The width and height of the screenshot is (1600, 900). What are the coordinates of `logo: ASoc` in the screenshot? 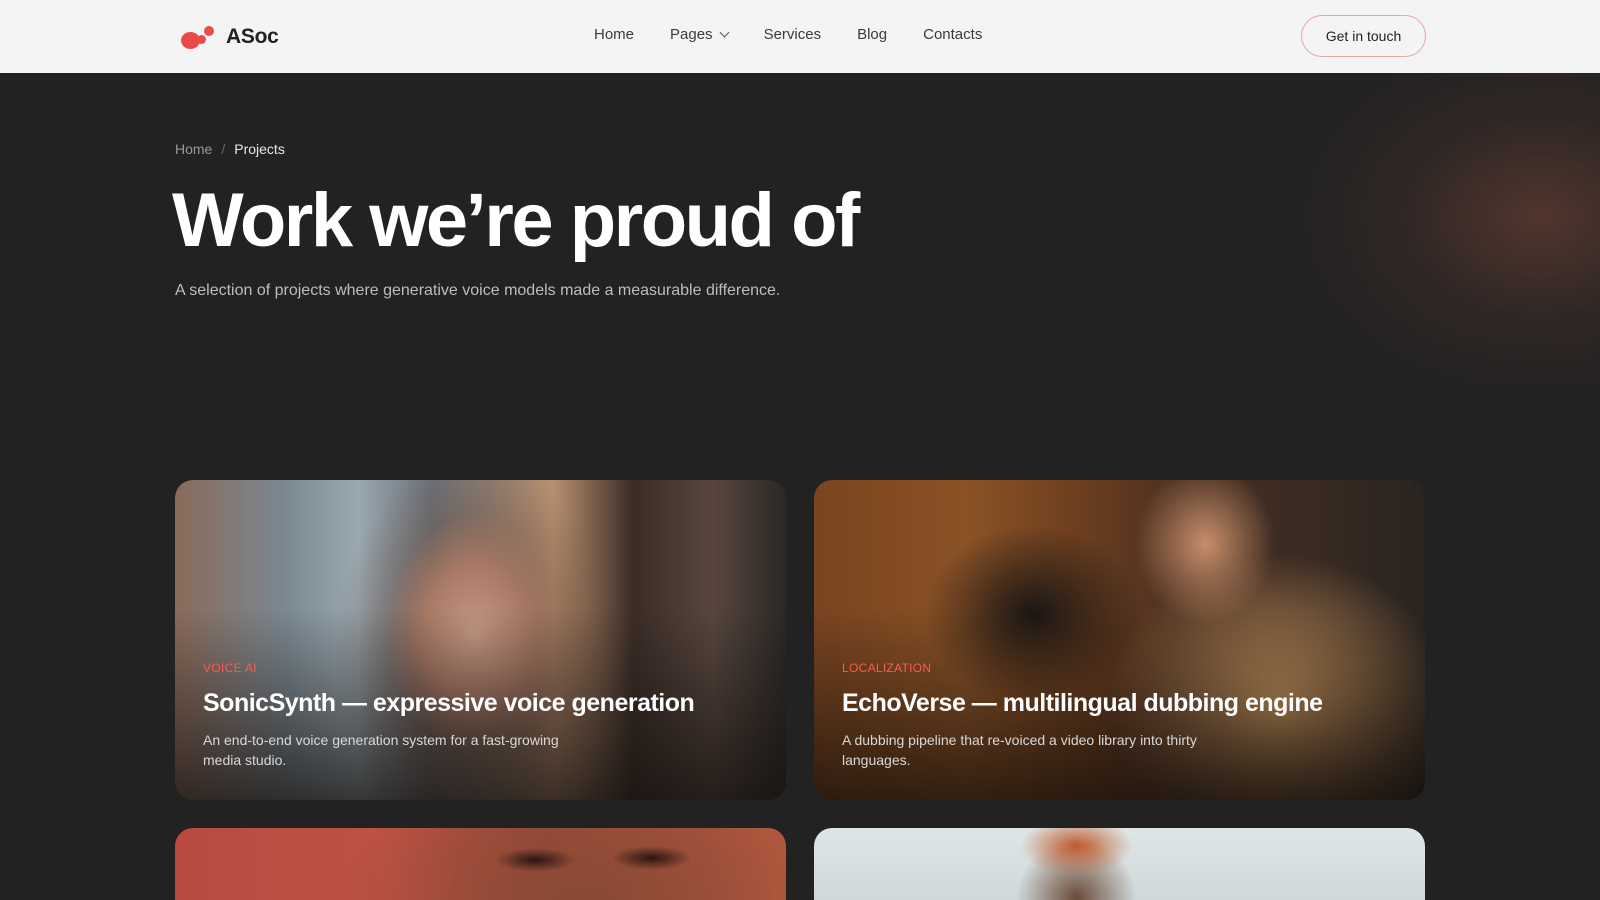 It's located at (229, 37).